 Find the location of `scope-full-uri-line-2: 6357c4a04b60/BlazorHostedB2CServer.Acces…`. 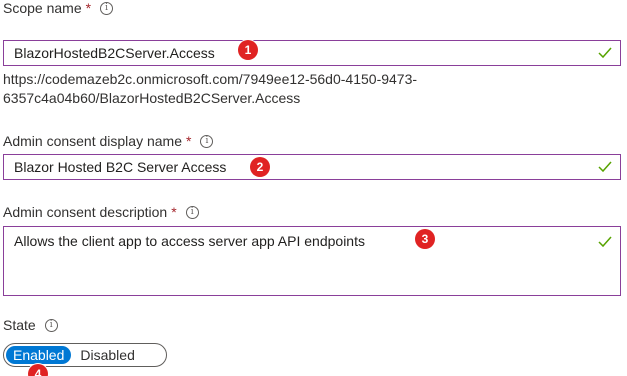

scope-full-uri-line-2: 6357c4a04b60/BlazorHostedB2CServer.Acces… is located at coordinates (152, 98).